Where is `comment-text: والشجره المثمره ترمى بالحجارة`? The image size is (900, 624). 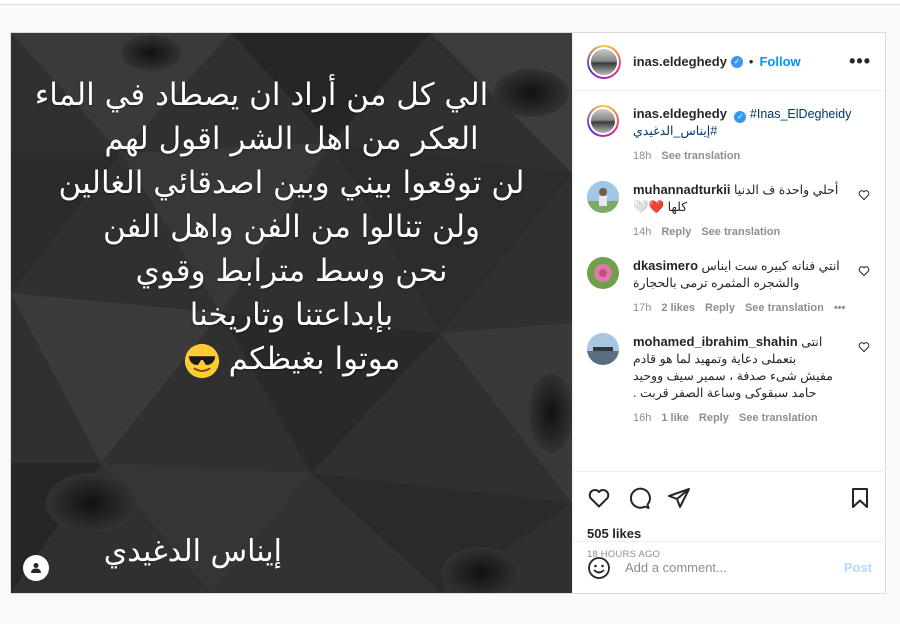 comment-text: والشجره المثمره ترمى بالحجارة is located at coordinates (716, 283).